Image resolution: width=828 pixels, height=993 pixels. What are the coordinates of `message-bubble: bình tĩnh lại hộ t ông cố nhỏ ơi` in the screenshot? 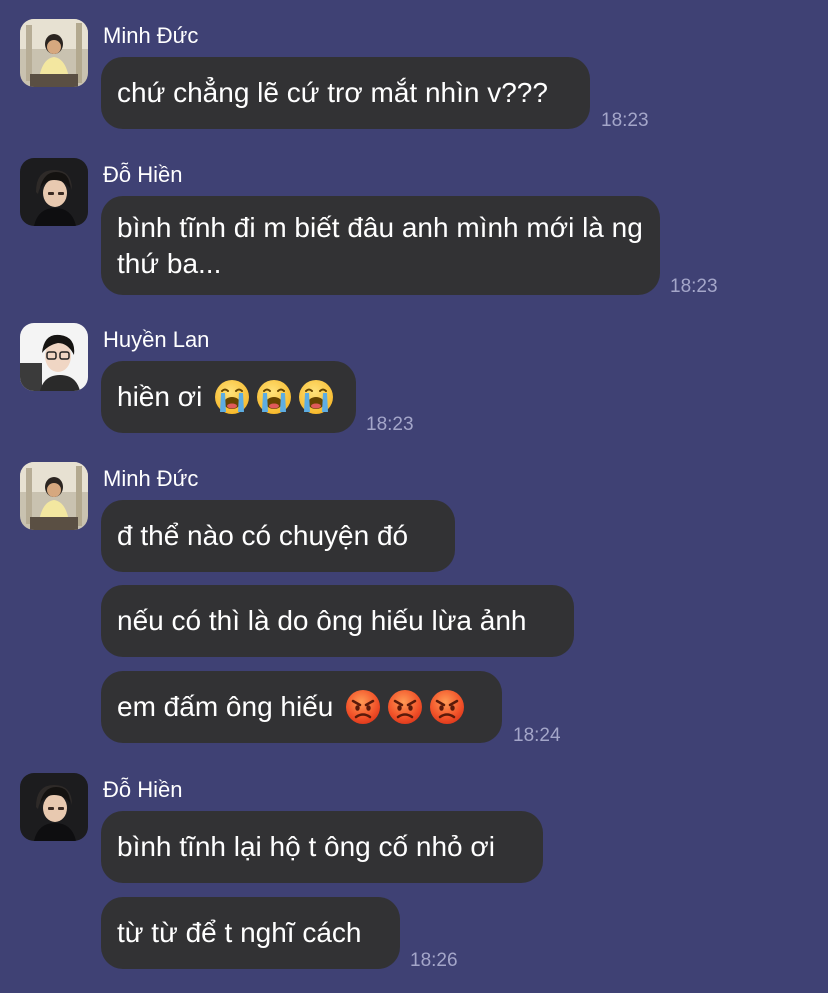 It's located at (322, 847).